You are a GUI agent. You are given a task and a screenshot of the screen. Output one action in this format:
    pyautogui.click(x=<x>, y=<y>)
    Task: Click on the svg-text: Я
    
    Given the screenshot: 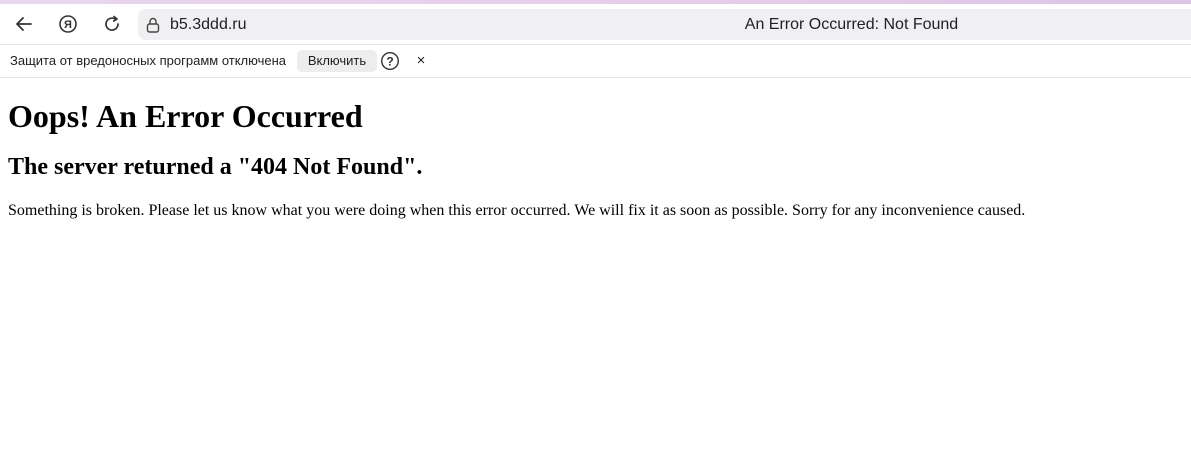 What is the action you would take?
    pyautogui.click(x=68, y=25)
    